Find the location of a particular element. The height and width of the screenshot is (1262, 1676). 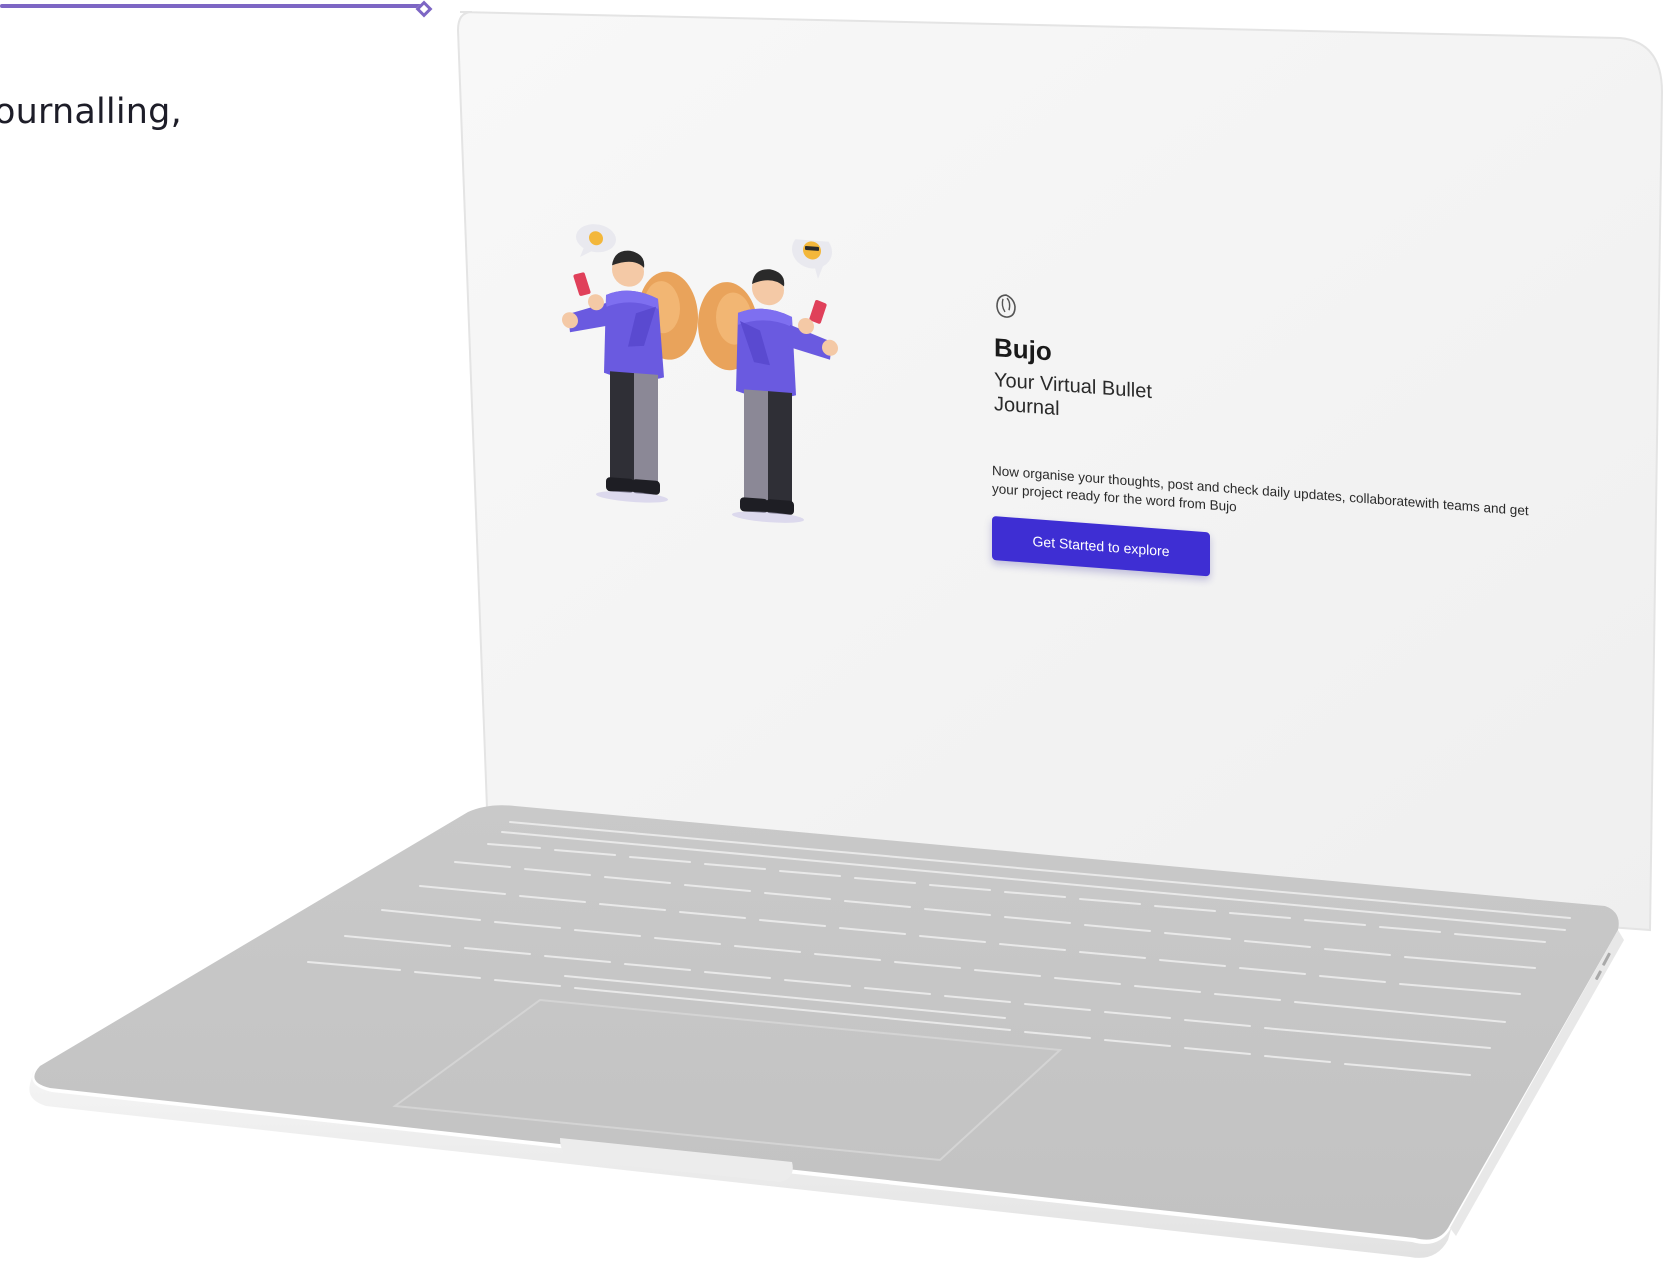

person-left-illustration is located at coordinates (630, 363).